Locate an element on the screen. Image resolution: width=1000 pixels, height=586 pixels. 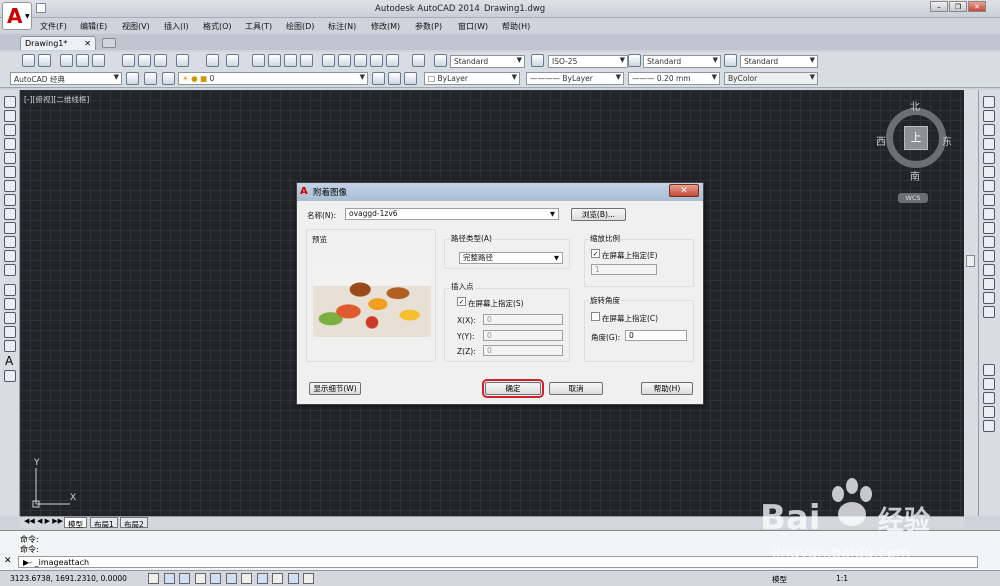
table-icon is located at coordinates (10, 346).